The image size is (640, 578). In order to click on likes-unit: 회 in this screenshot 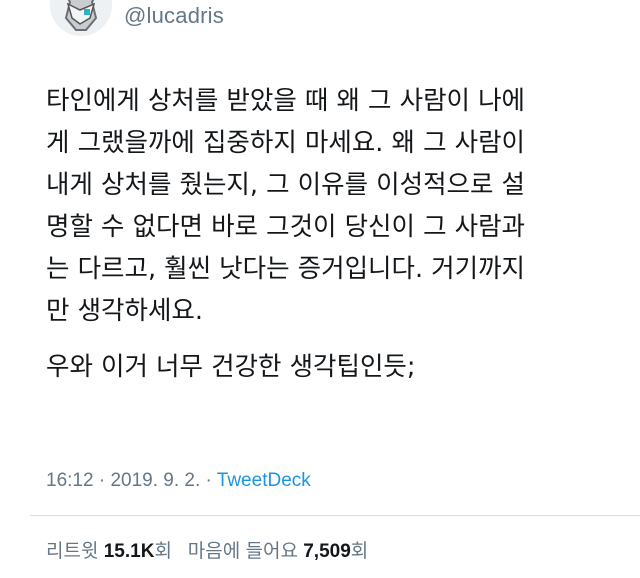, I will do `click(359, 551)`.